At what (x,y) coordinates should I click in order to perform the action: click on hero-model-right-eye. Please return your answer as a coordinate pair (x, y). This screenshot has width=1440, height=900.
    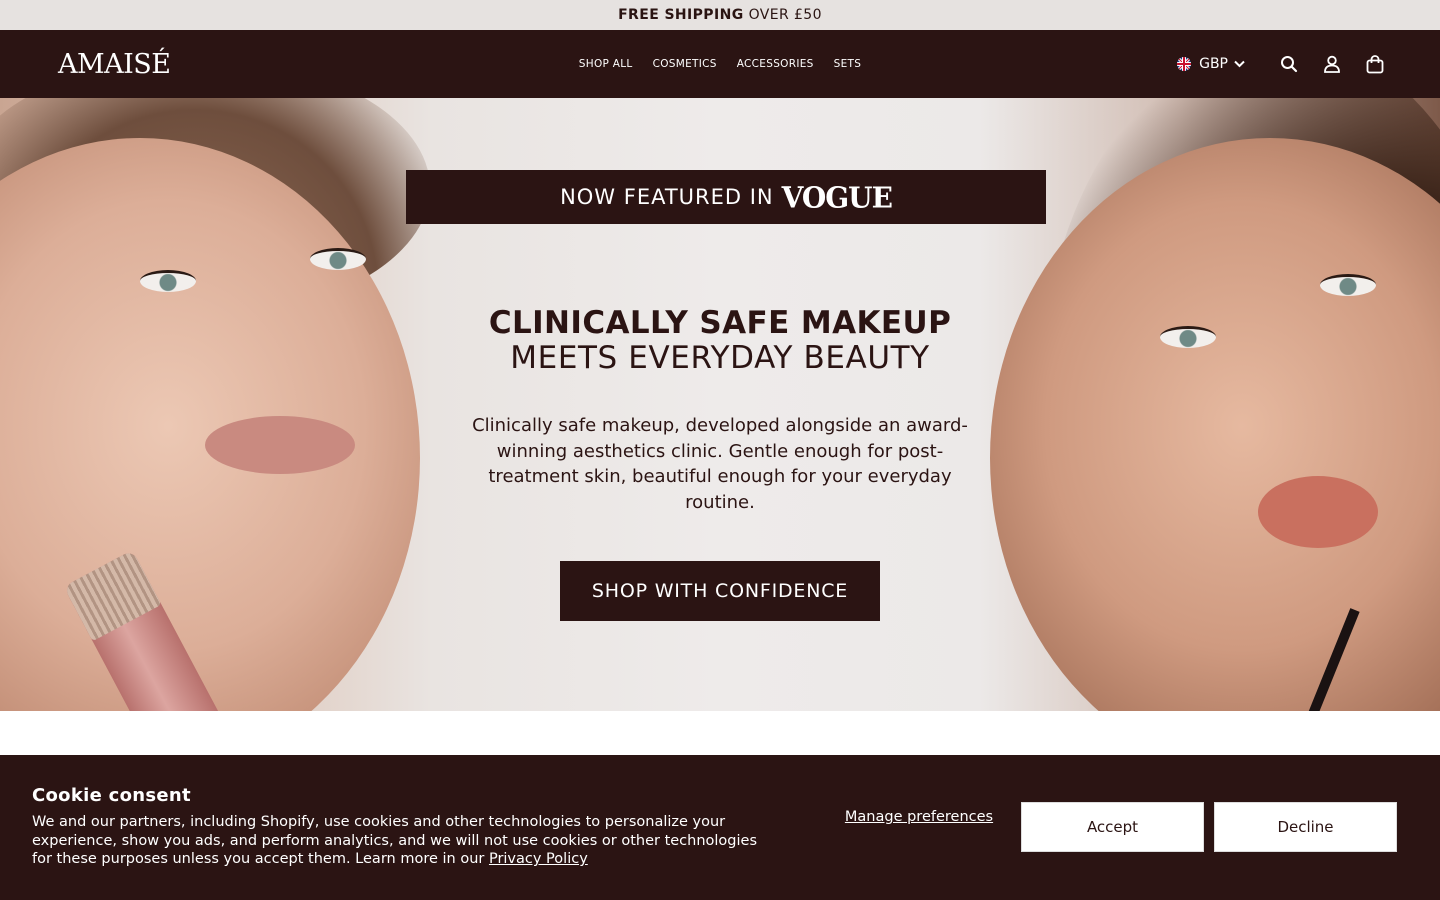
    Looking at the image, I should click on (1348, 285).